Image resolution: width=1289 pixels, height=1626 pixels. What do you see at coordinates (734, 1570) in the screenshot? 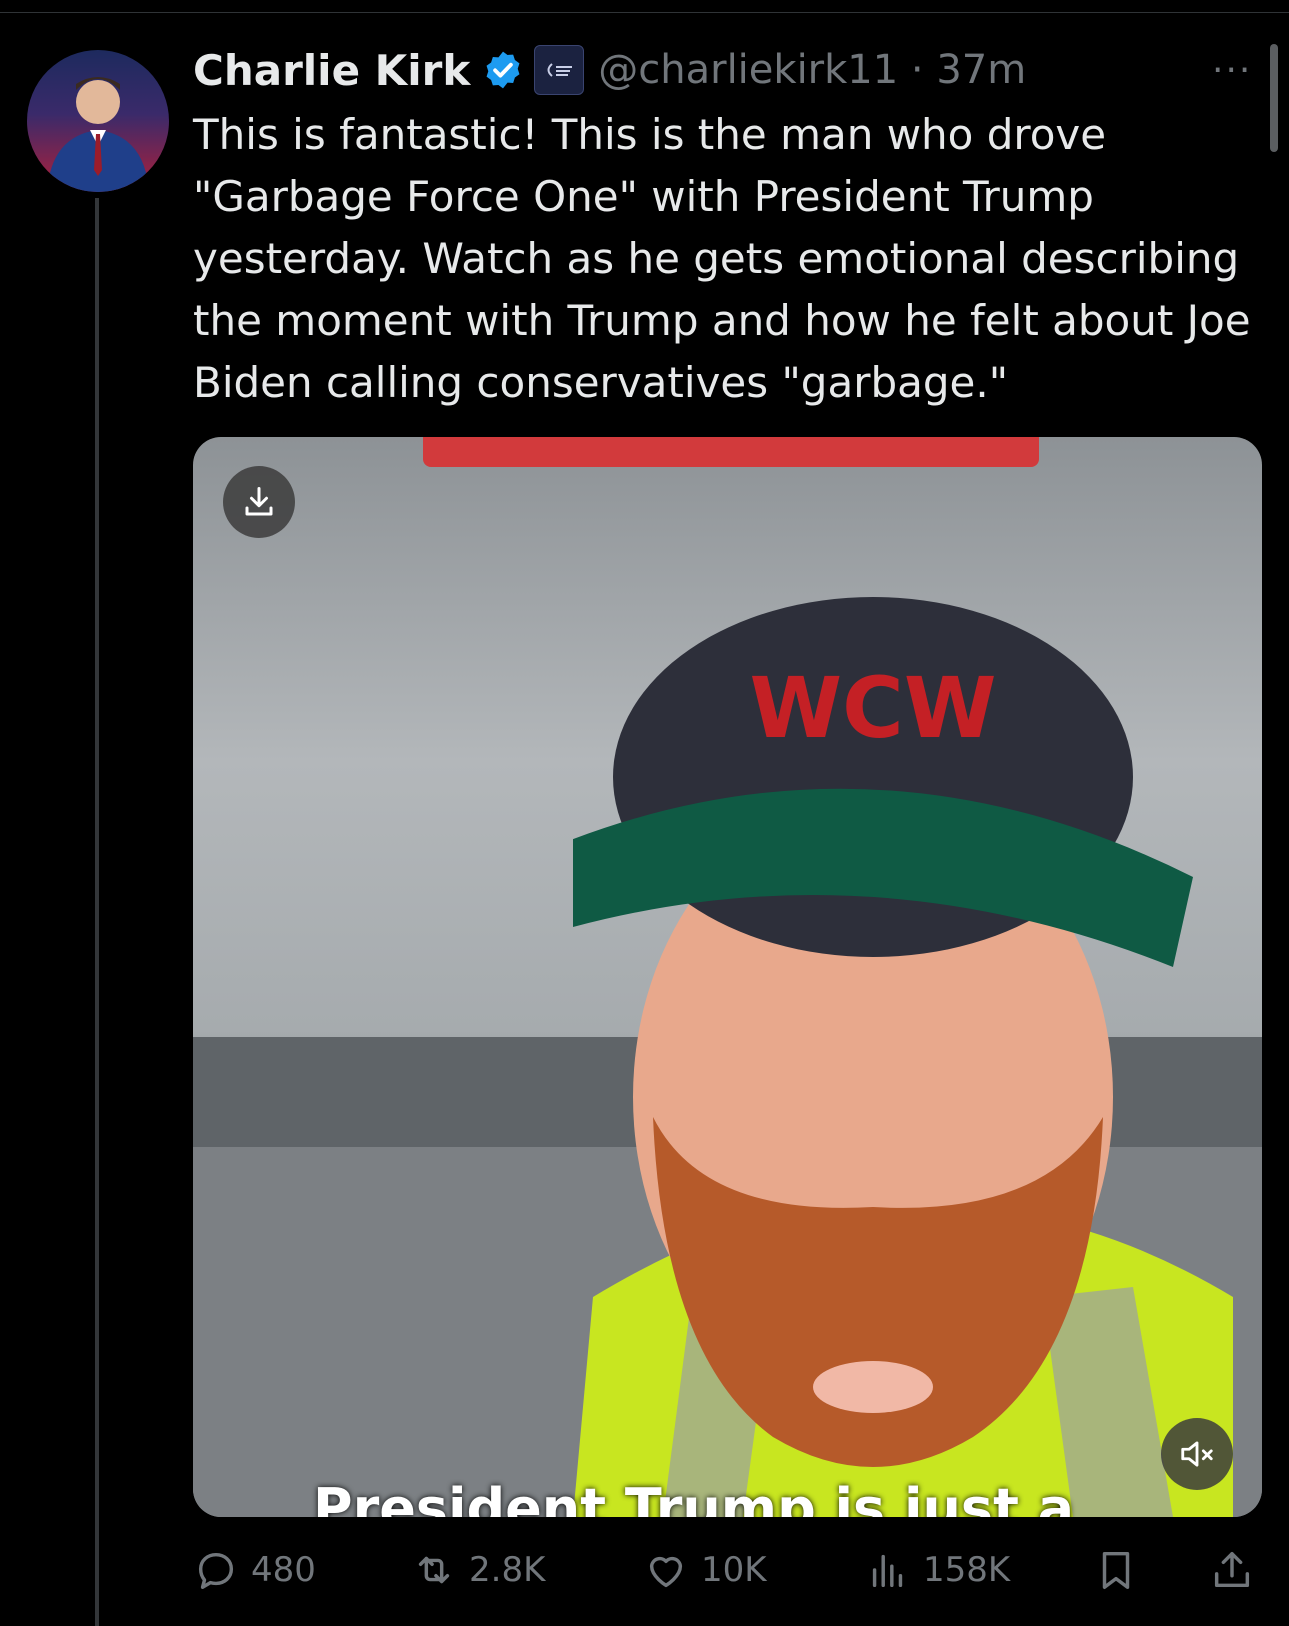
I see `like-count: 10K` at bounding box center [734, 1570].